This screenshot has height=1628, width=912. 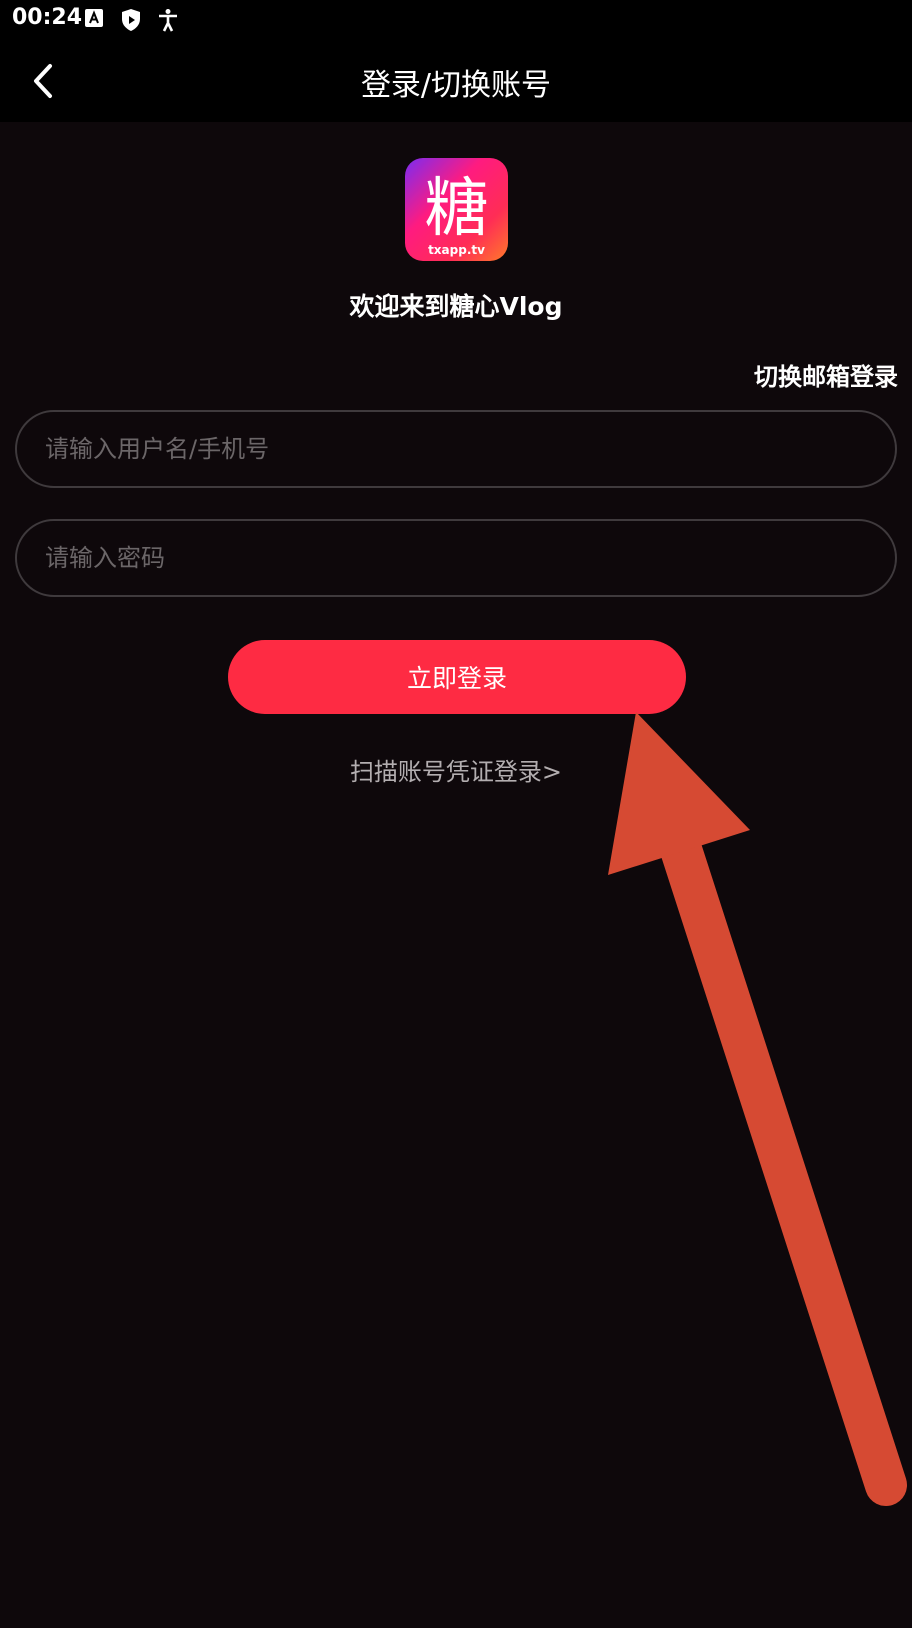 What do you see at coordinates (456, 250) in the screenshot?
I see `logo-caption: txapp.tv` at bounding box center [456, 250].